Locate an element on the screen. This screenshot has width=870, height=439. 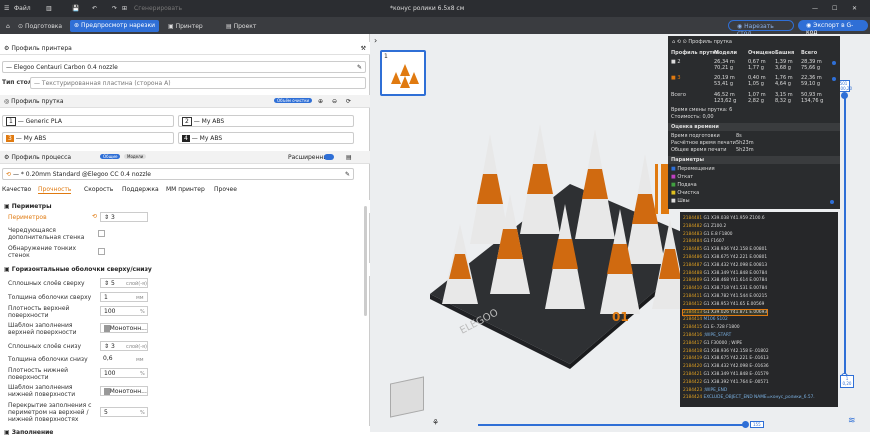
grid-icon: ⊞ is located at coordinates (124, 8).